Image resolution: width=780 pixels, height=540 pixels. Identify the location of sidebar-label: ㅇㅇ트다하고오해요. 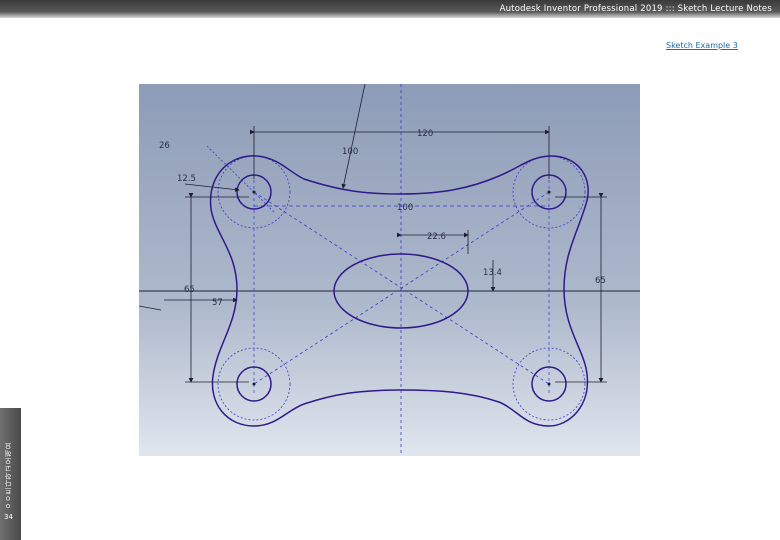
(8, 476).